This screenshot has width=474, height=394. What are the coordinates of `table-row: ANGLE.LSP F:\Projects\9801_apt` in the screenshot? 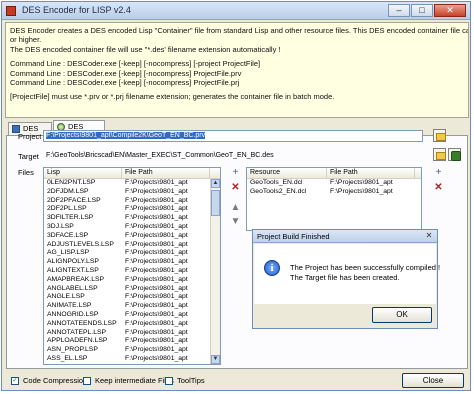 It's located at (132, 297).